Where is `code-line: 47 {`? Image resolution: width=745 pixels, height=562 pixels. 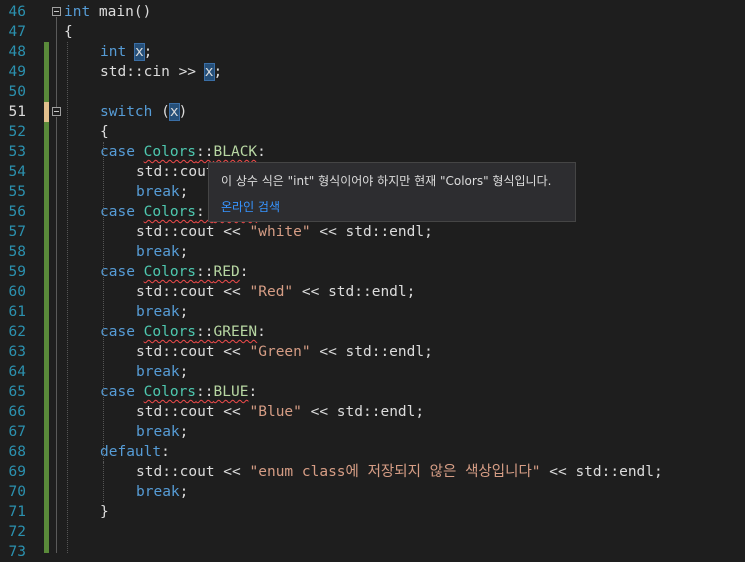
code-line: 47 { is located at coordinates (372, 32).